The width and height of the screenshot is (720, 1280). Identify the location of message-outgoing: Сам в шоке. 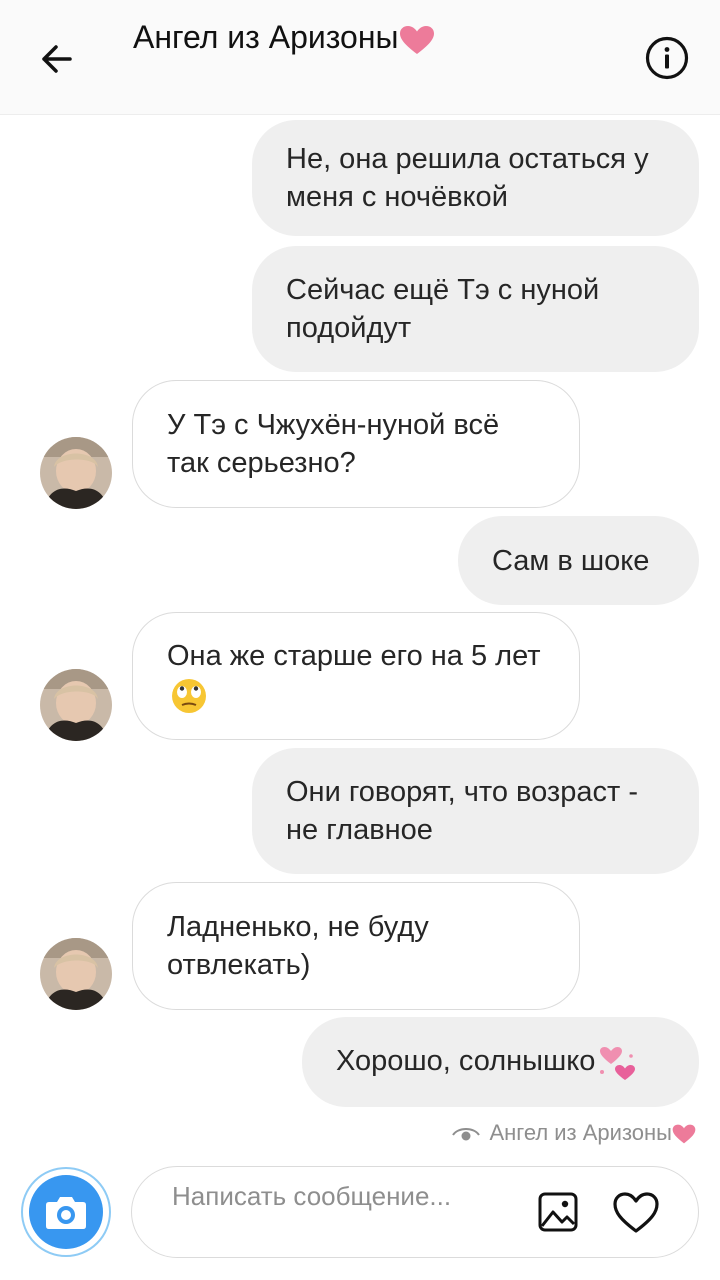
(578, 560).